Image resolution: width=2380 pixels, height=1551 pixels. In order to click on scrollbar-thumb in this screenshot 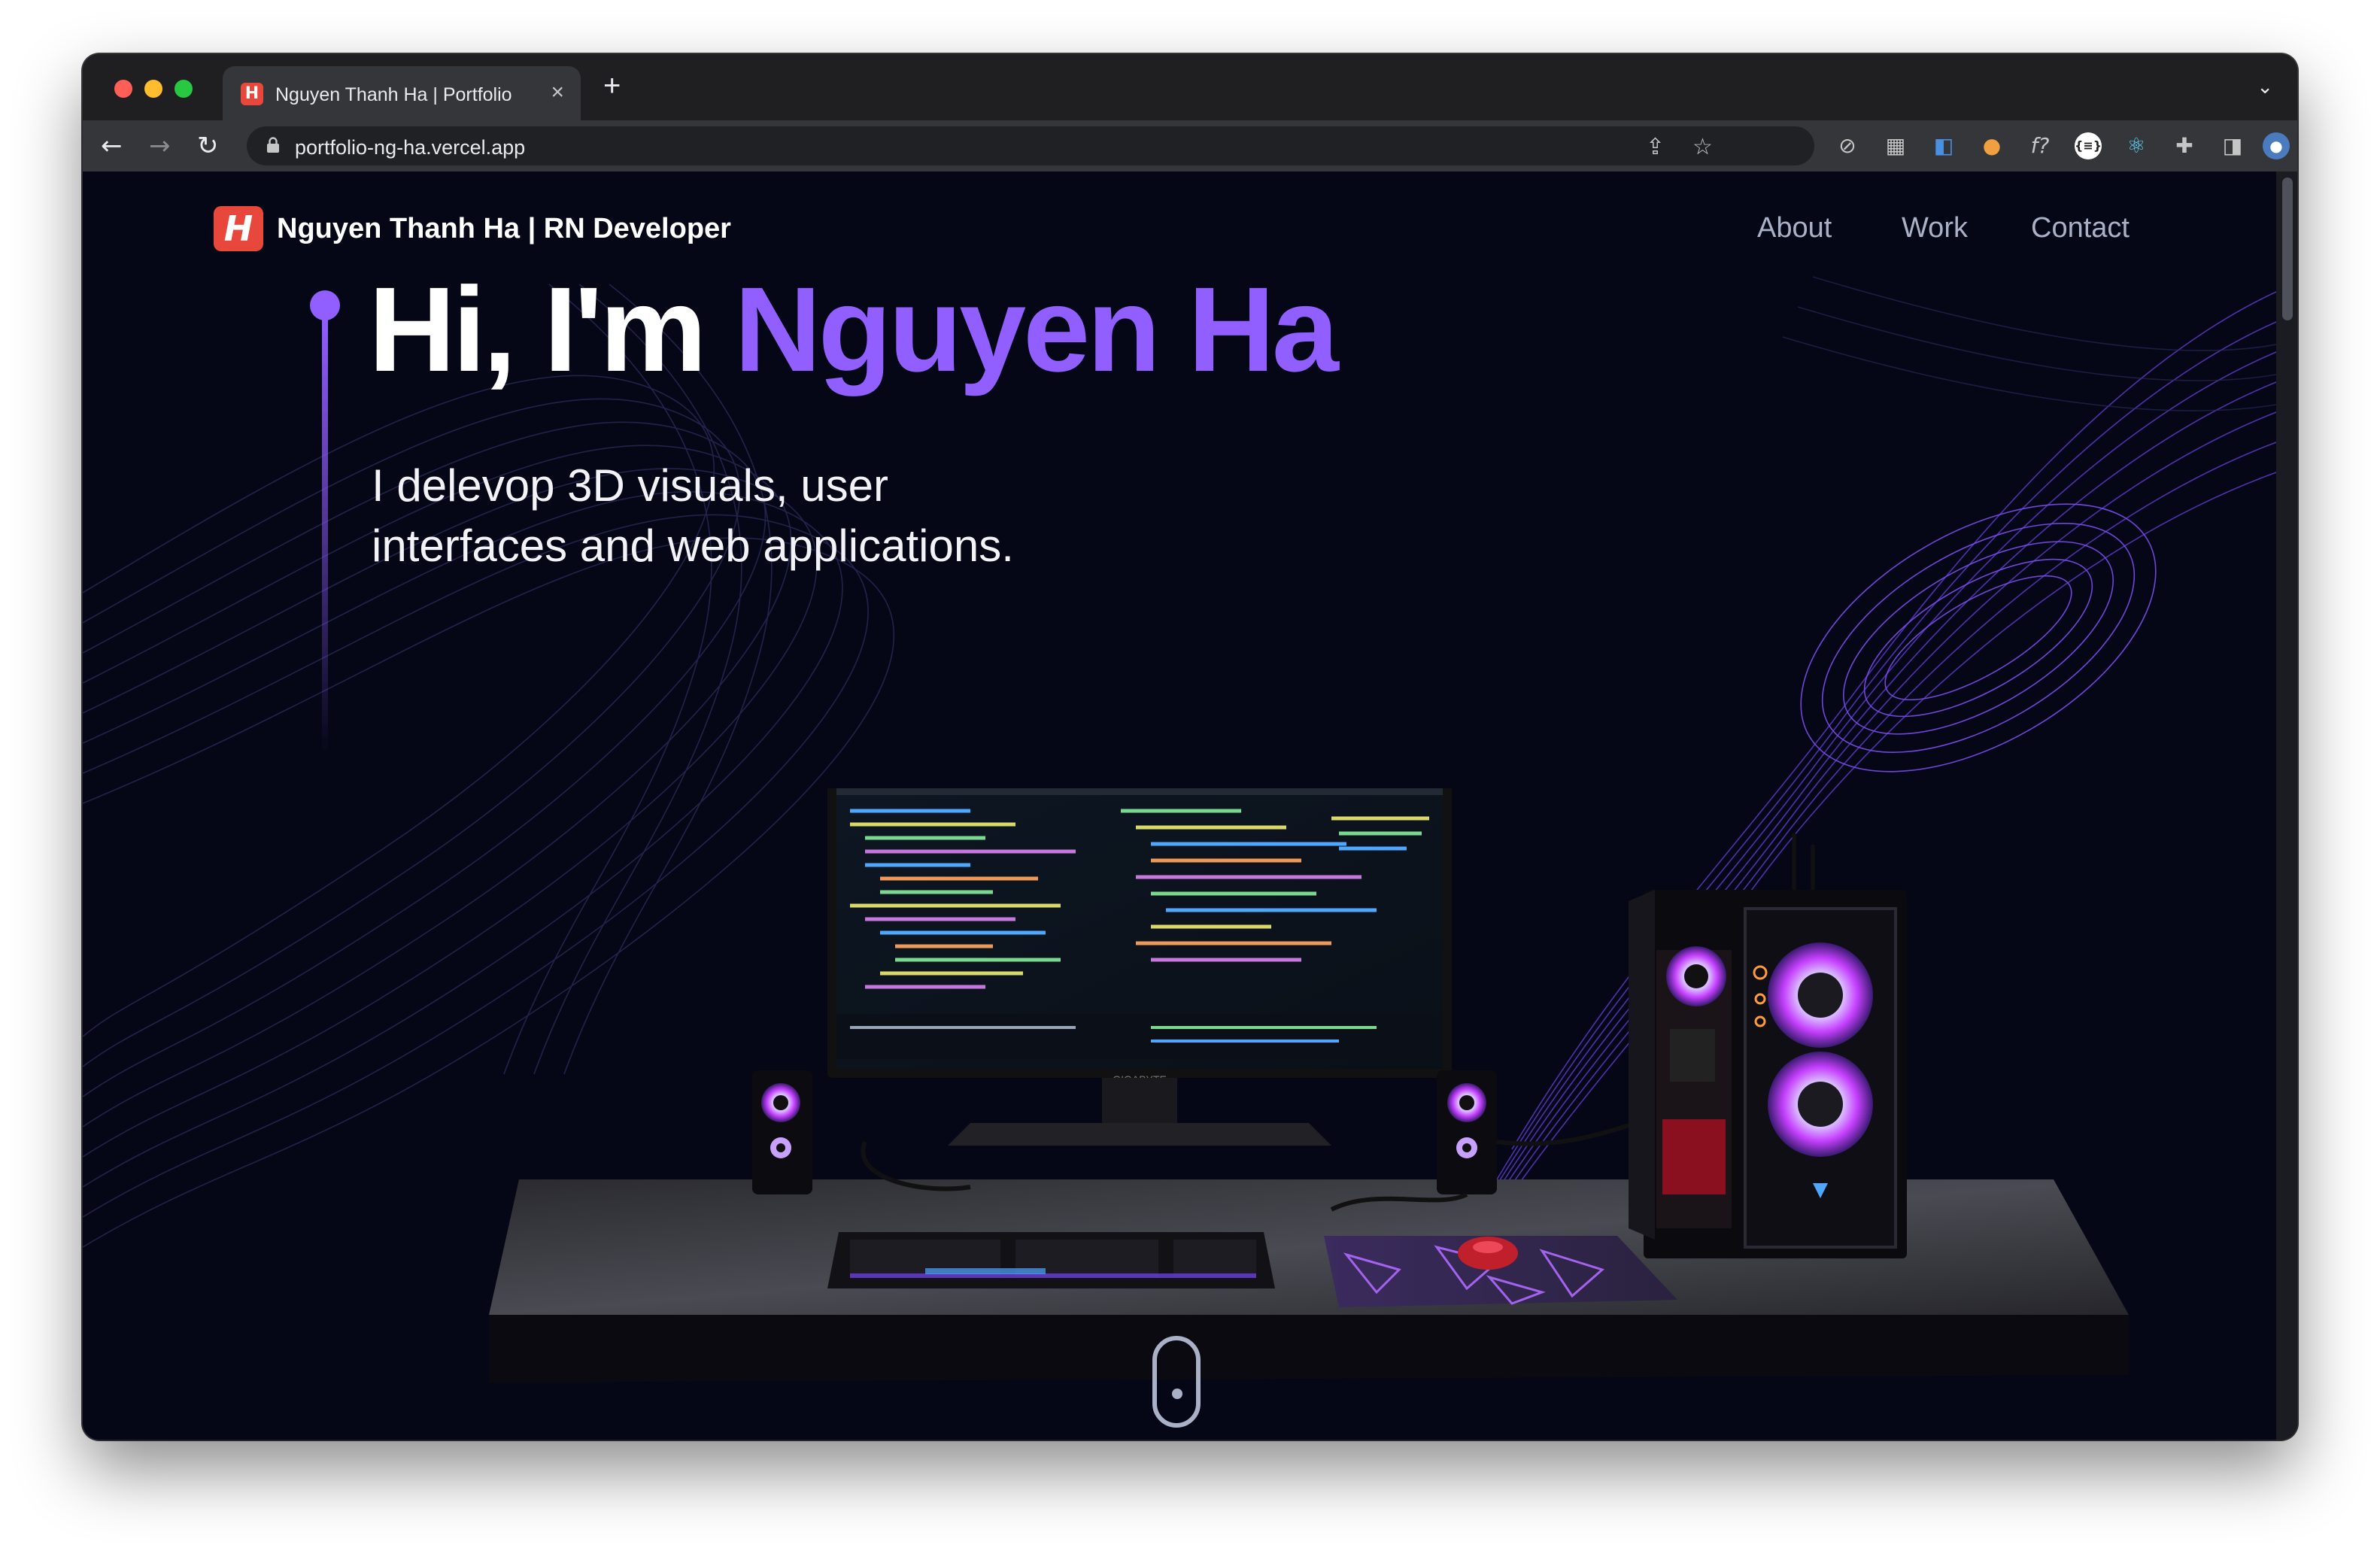, I will do `click(2287, 249)`.